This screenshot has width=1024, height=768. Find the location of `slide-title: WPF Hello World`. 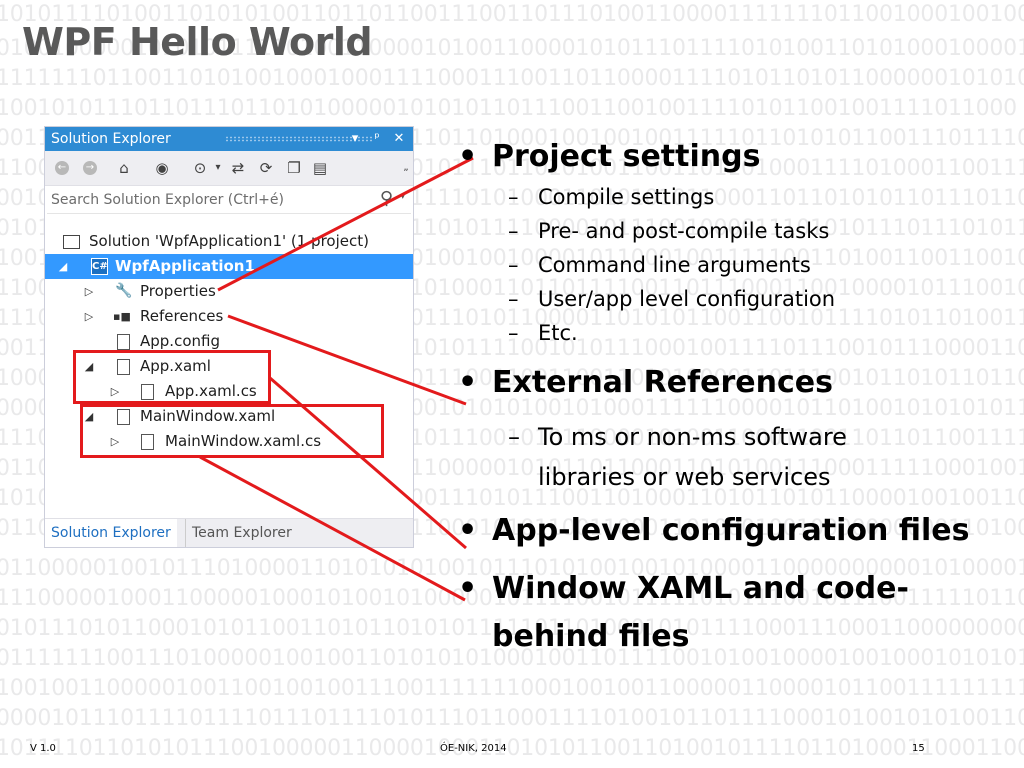

slide-title: WPF Hello World is located at coordinates (197, 42).